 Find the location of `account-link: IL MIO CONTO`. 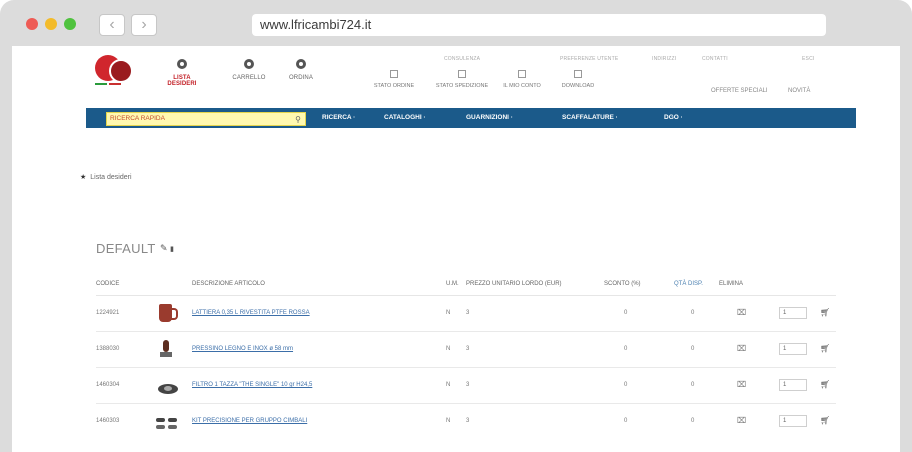

account-link: IL MIO CONTO is located at coordinates (522, 79).